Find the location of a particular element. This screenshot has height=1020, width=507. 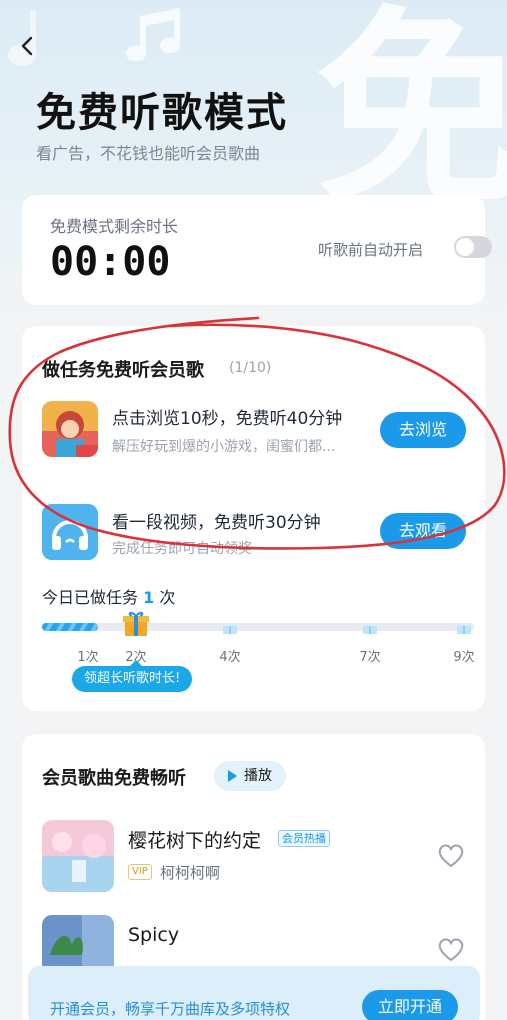

watermark-character: 免 is located at coordinates (410, 116).